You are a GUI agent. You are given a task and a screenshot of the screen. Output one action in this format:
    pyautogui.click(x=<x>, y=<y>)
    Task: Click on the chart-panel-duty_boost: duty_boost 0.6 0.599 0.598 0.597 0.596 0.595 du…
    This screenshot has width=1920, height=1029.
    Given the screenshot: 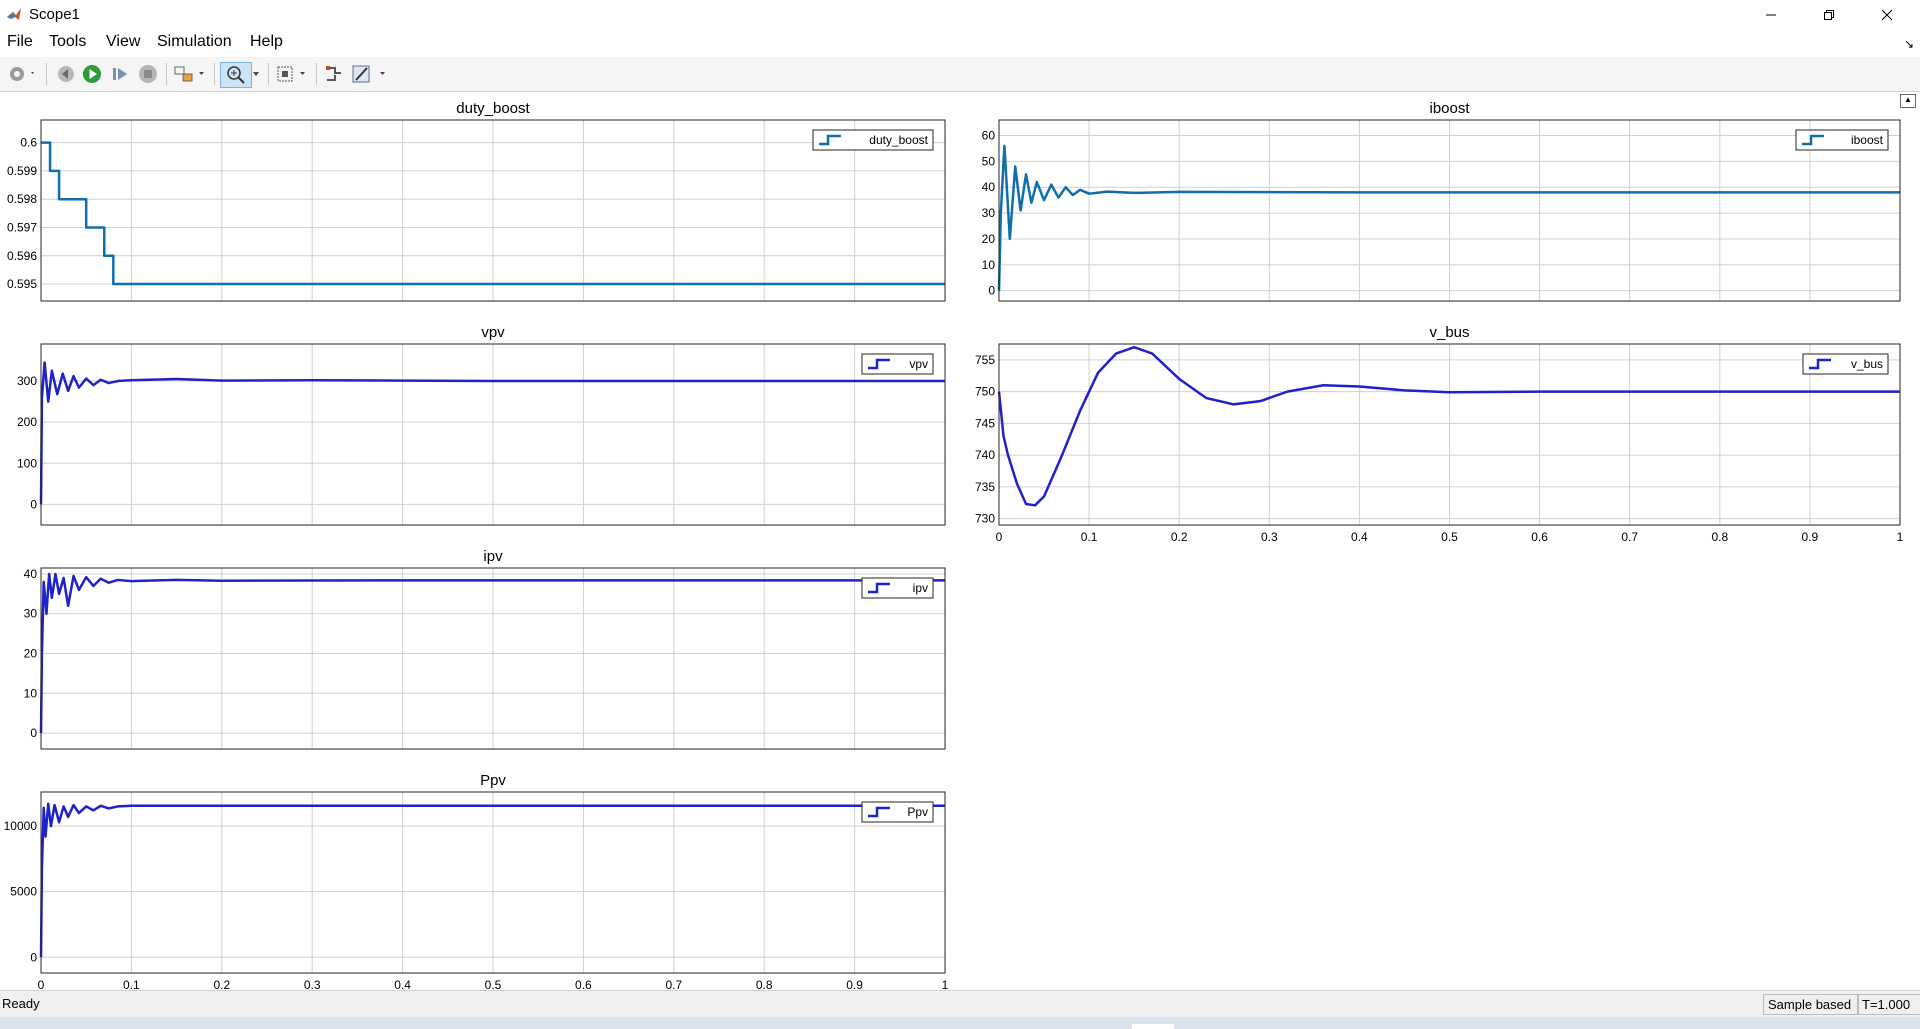 What is the action you would take?
    pyautogui.click(x=476, y=201)
    